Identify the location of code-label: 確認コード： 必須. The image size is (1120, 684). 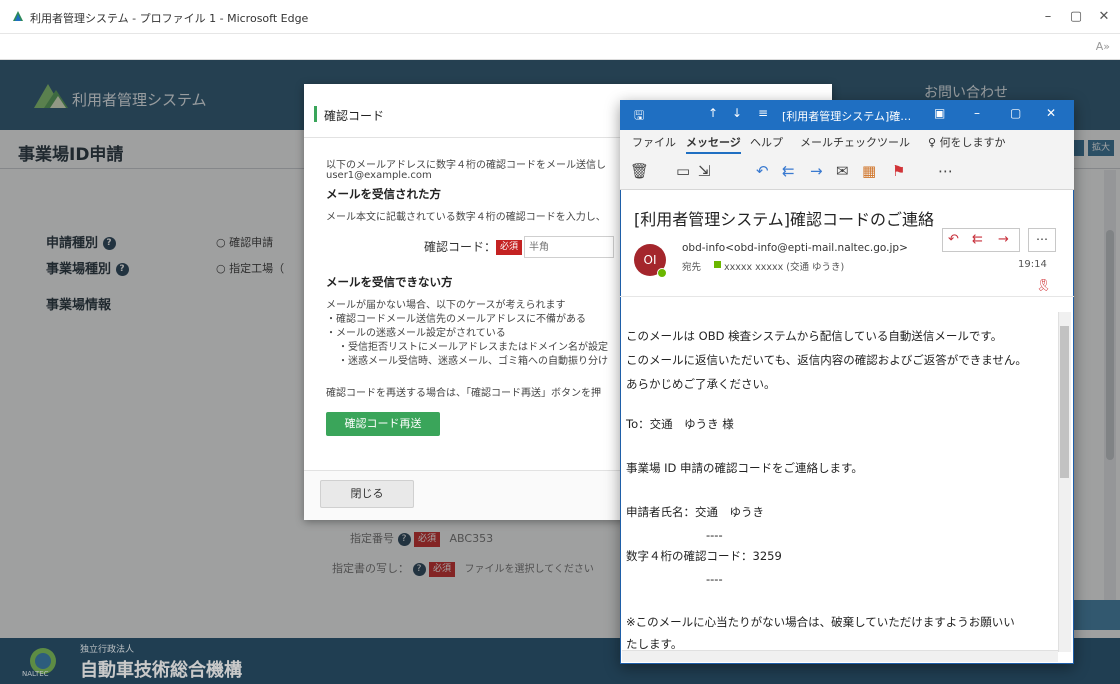
(473, 246).